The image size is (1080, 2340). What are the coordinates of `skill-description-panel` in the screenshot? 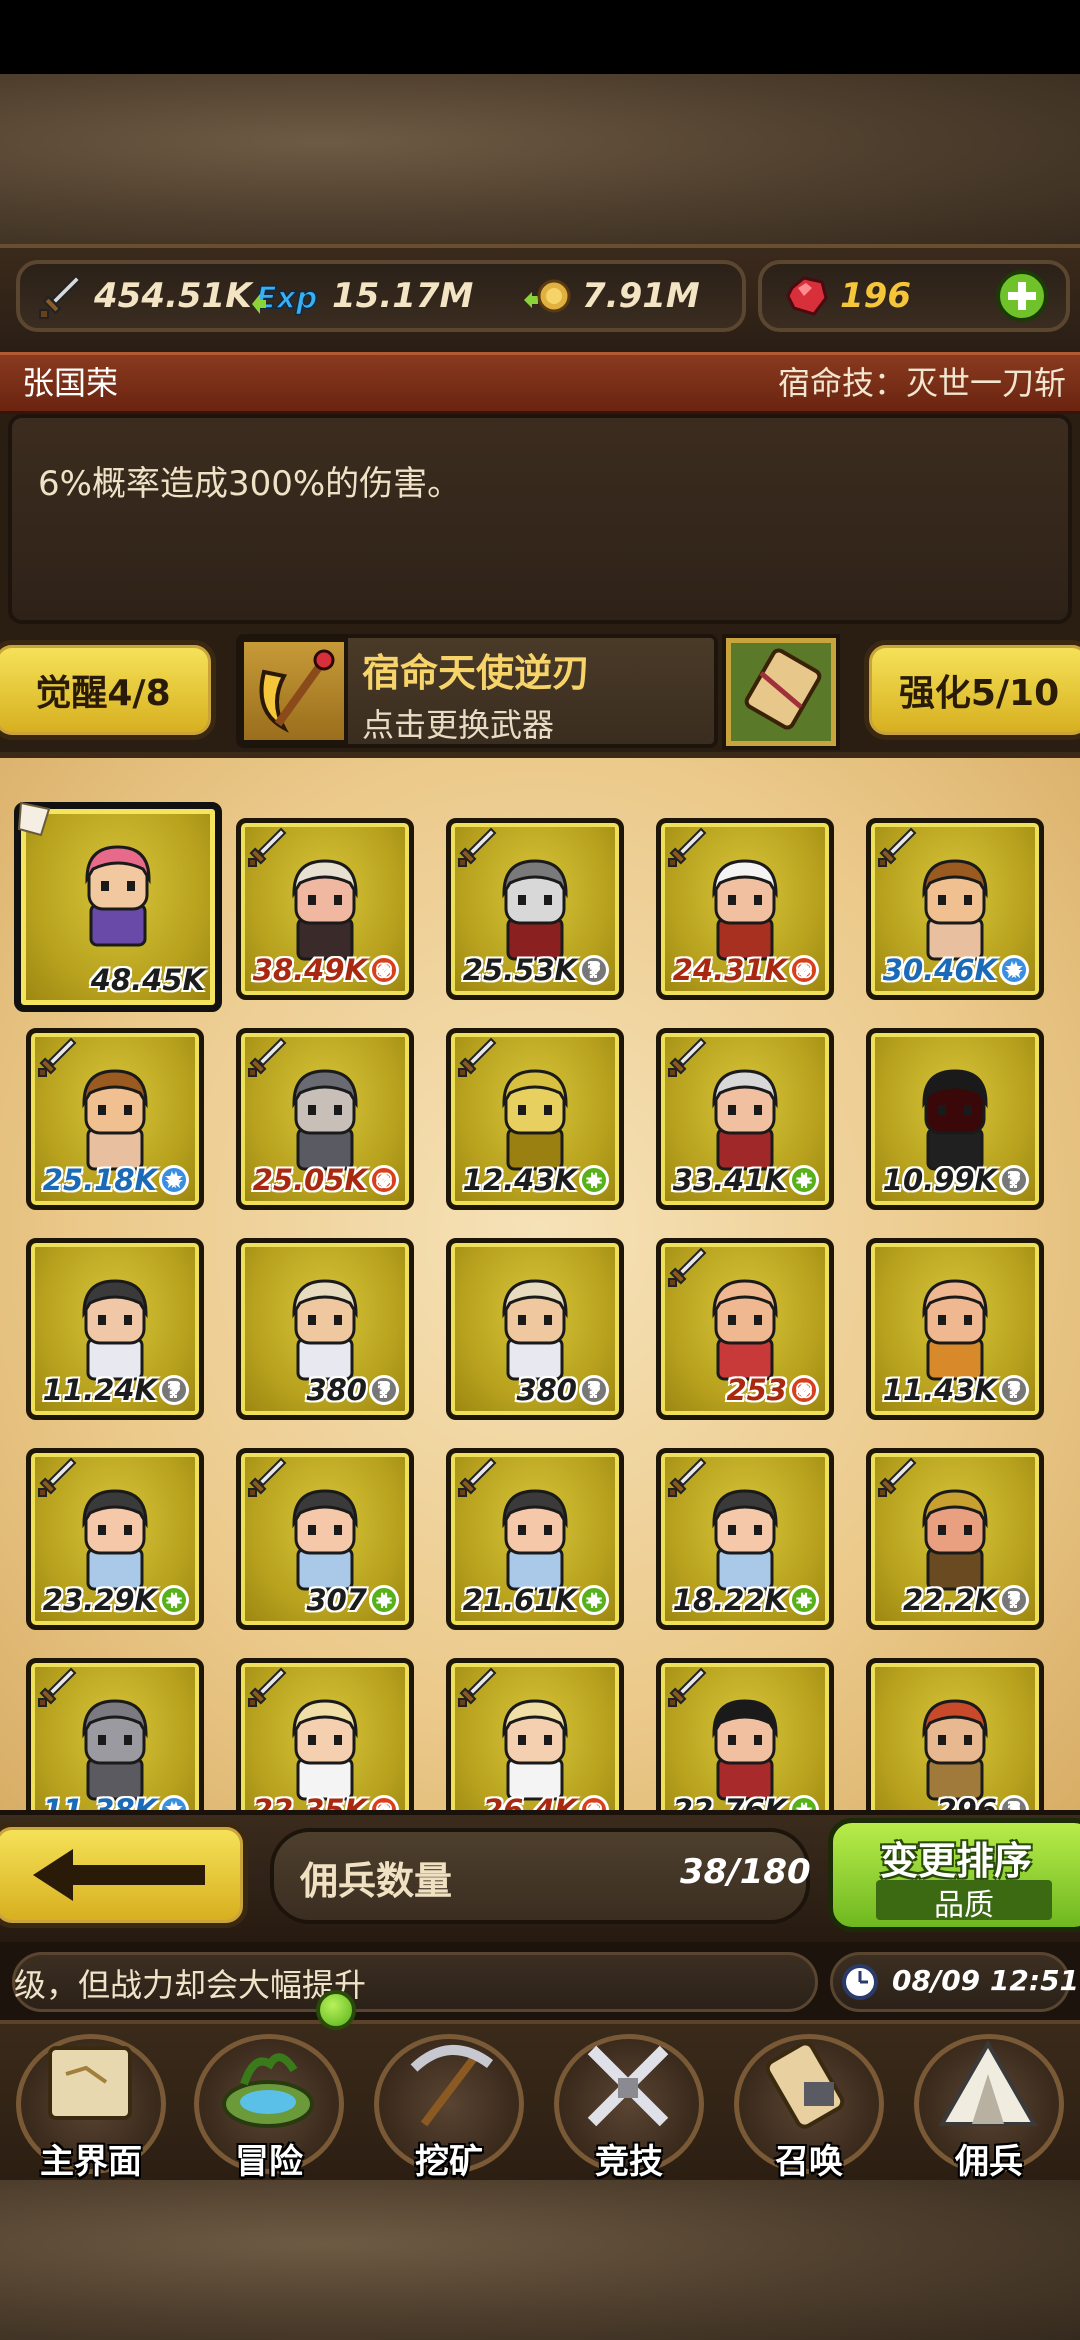 It's located at (540, 519).